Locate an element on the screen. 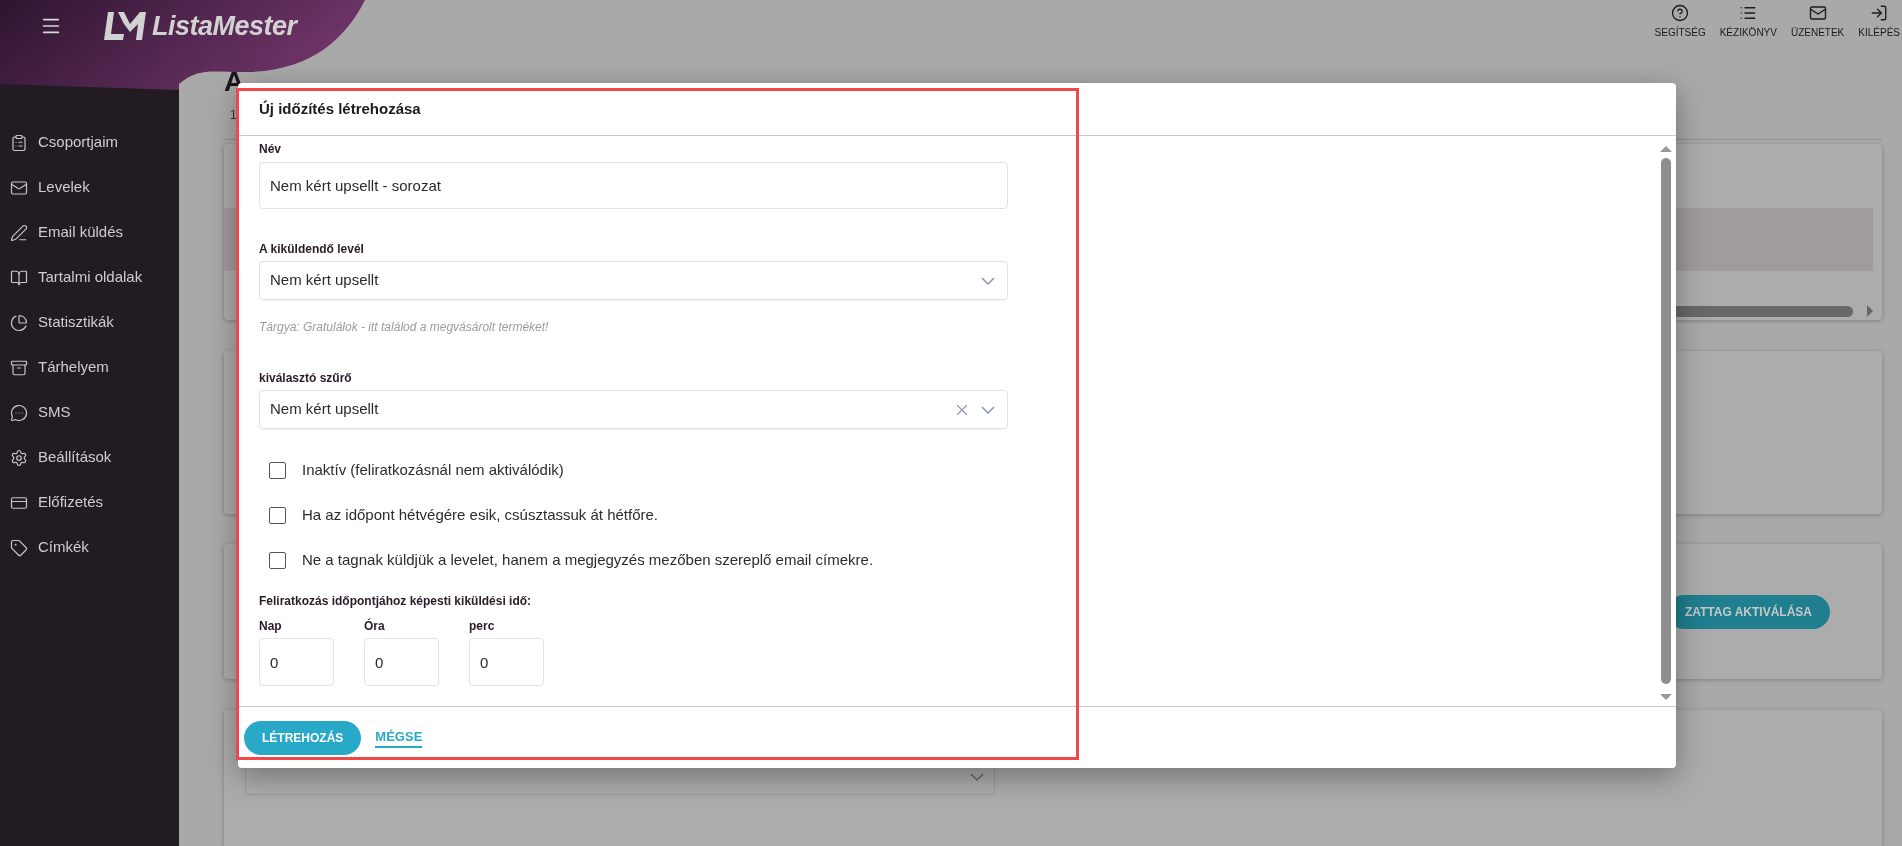 Image resolution: width=1902 pixels, height=846 pixels. scroll-down-icon is located at coordinates (1666, 697).